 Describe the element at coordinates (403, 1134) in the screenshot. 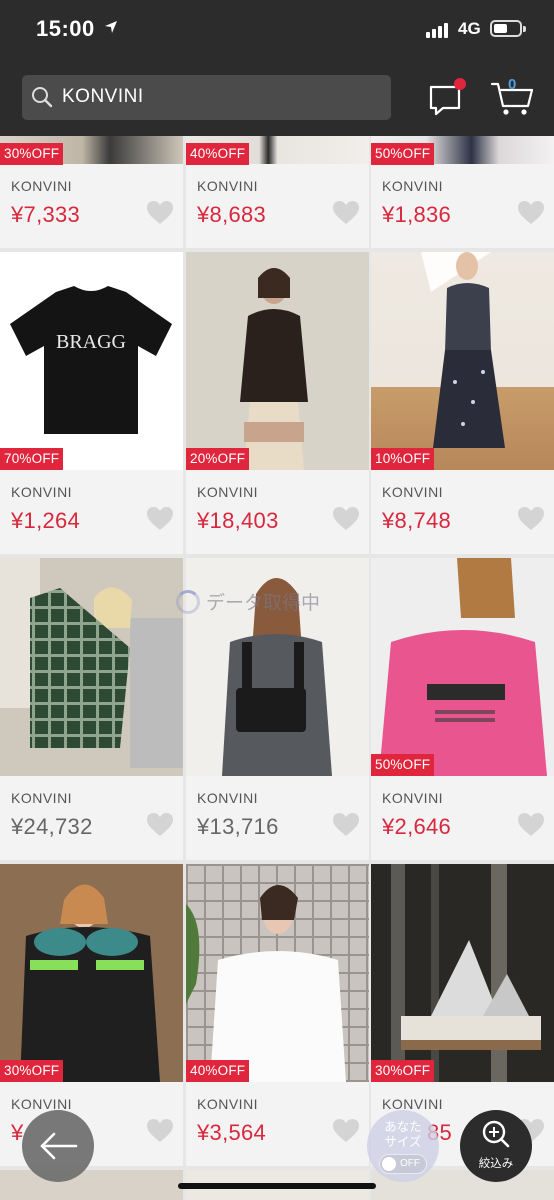

I see `my-size-label: あなた サイズ` at that location.